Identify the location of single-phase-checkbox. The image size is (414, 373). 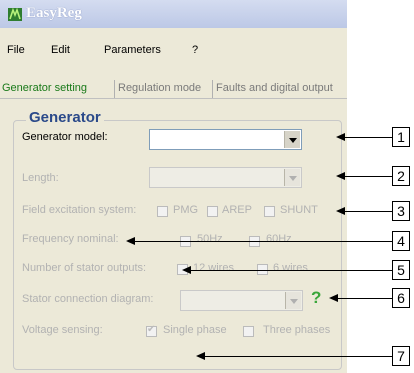
(151, 330).